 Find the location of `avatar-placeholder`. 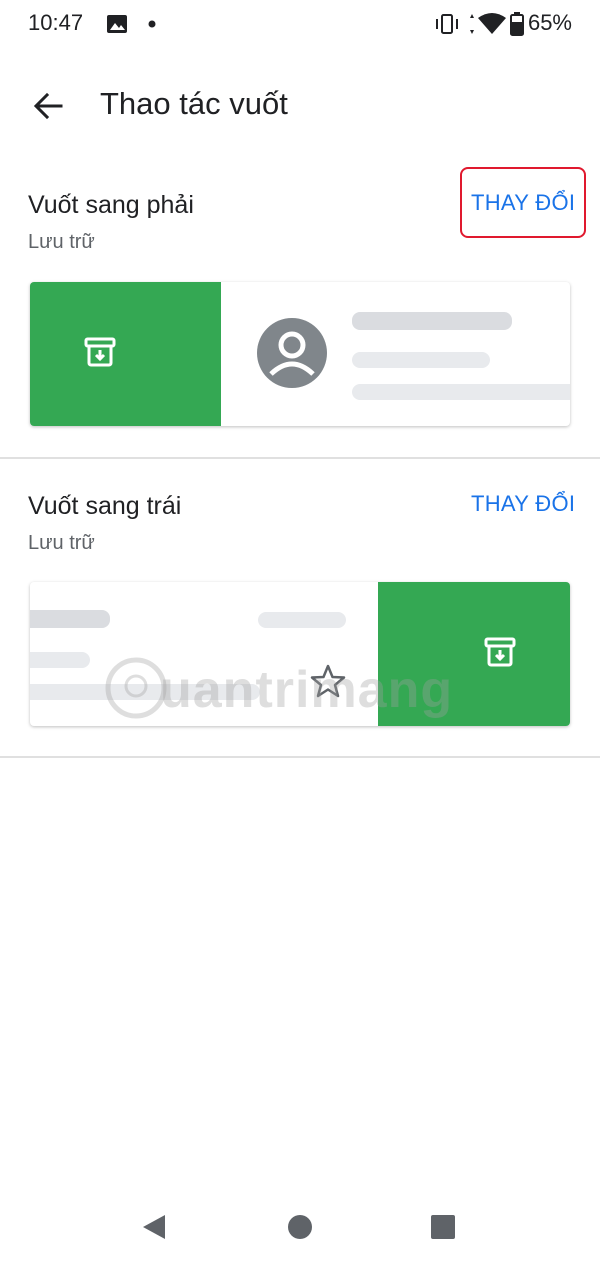

avatar-placeholder is located at coordinates (292, 353).